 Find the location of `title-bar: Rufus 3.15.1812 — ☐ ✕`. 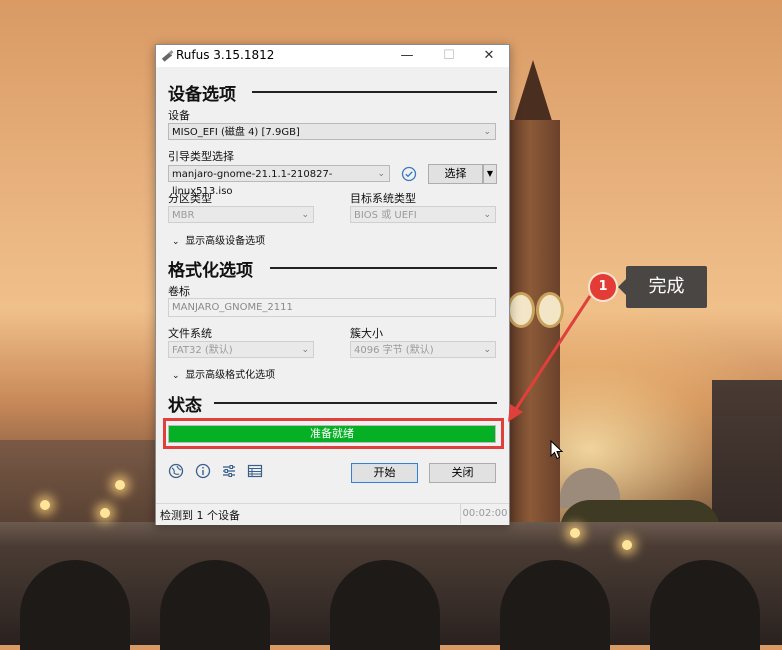

title-bar: Rufus 3.15.1812 — ☐ ✕ is located at coordinates (332, 56).